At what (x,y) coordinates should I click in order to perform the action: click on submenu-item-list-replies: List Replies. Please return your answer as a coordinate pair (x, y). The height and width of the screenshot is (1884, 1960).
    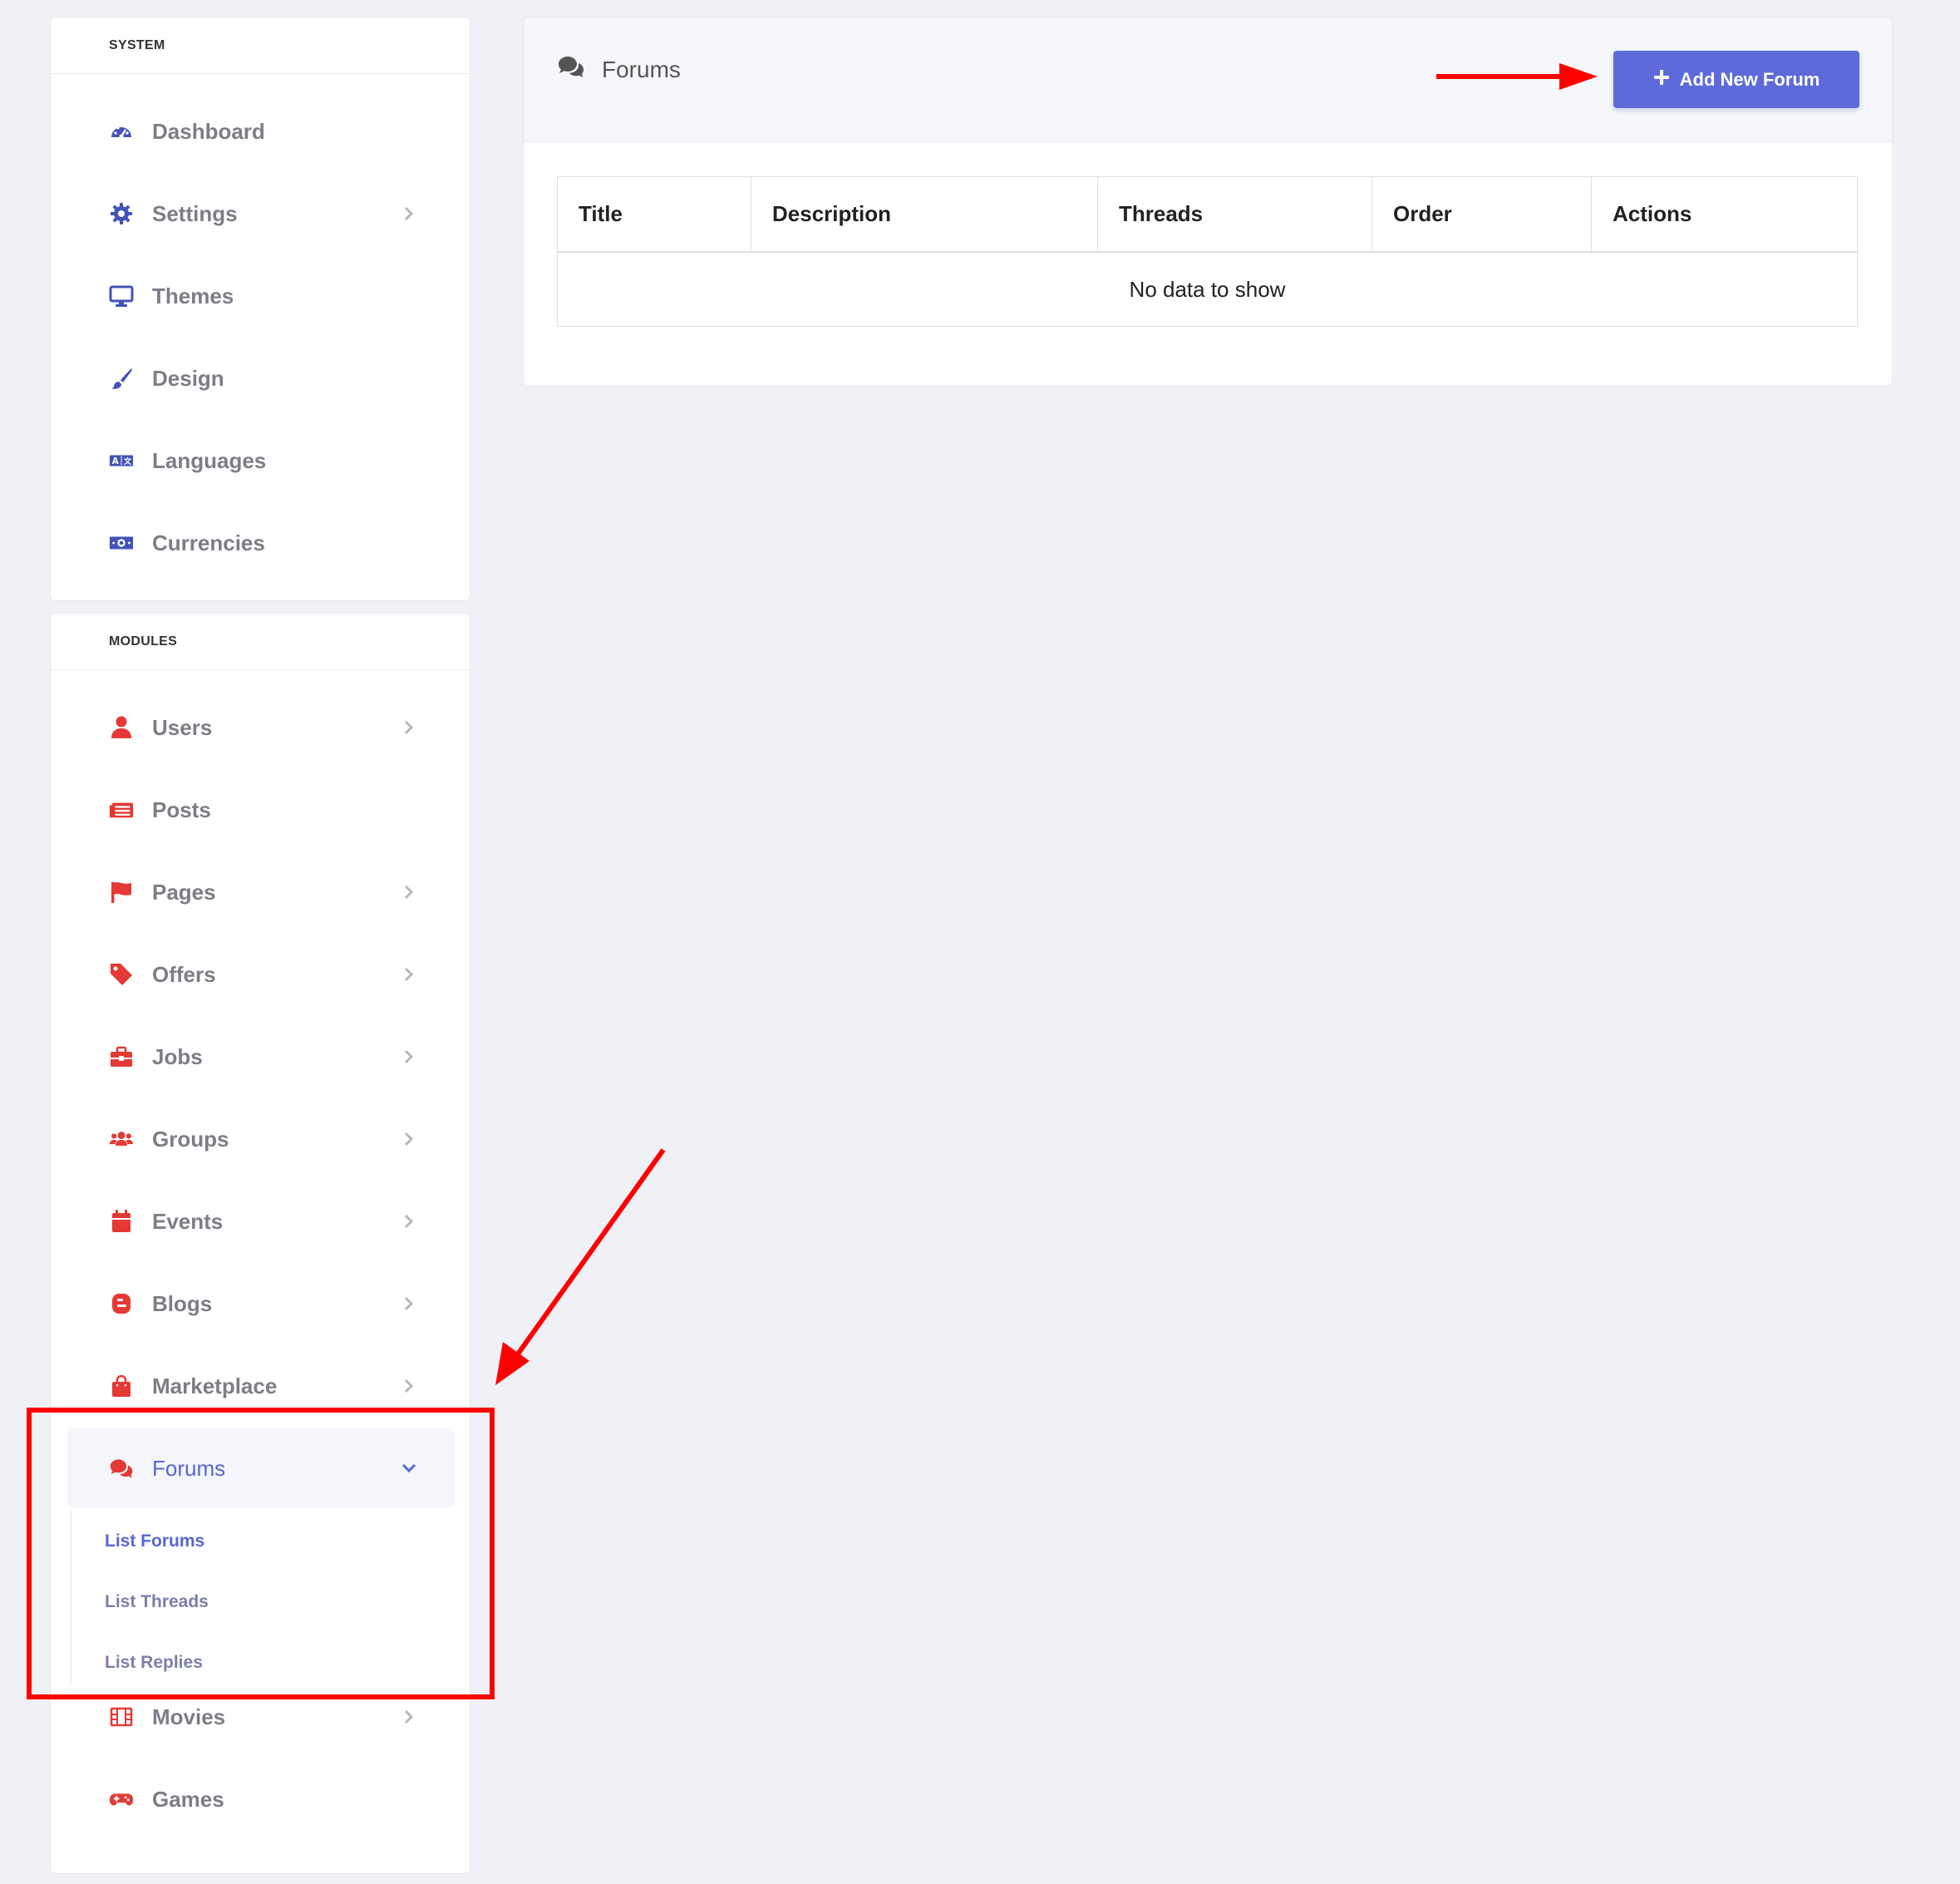
    Looking at the image, I should click on (154, 1663).